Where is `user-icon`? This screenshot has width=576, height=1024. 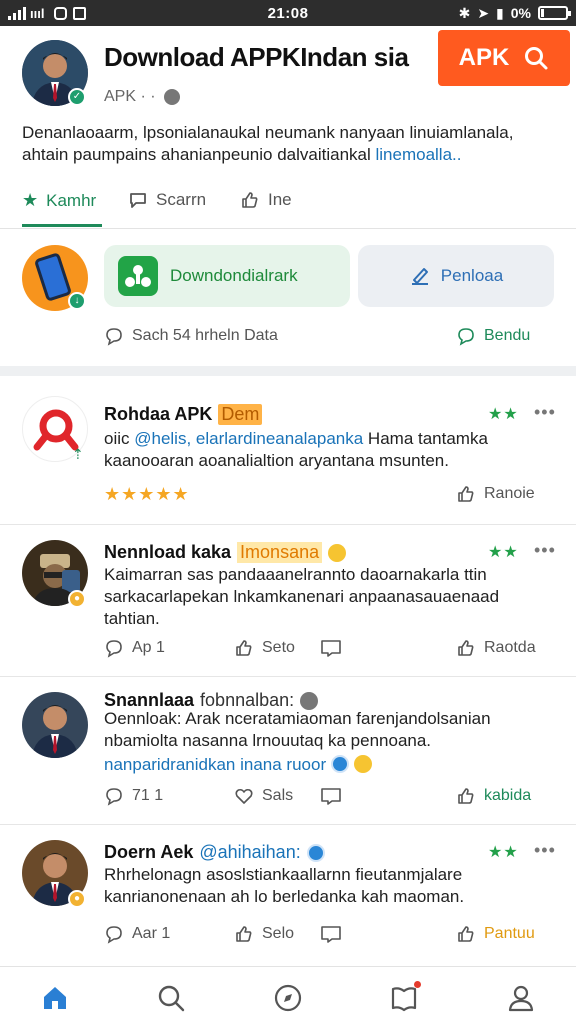 user-icon is located at coordinates (521, 998).